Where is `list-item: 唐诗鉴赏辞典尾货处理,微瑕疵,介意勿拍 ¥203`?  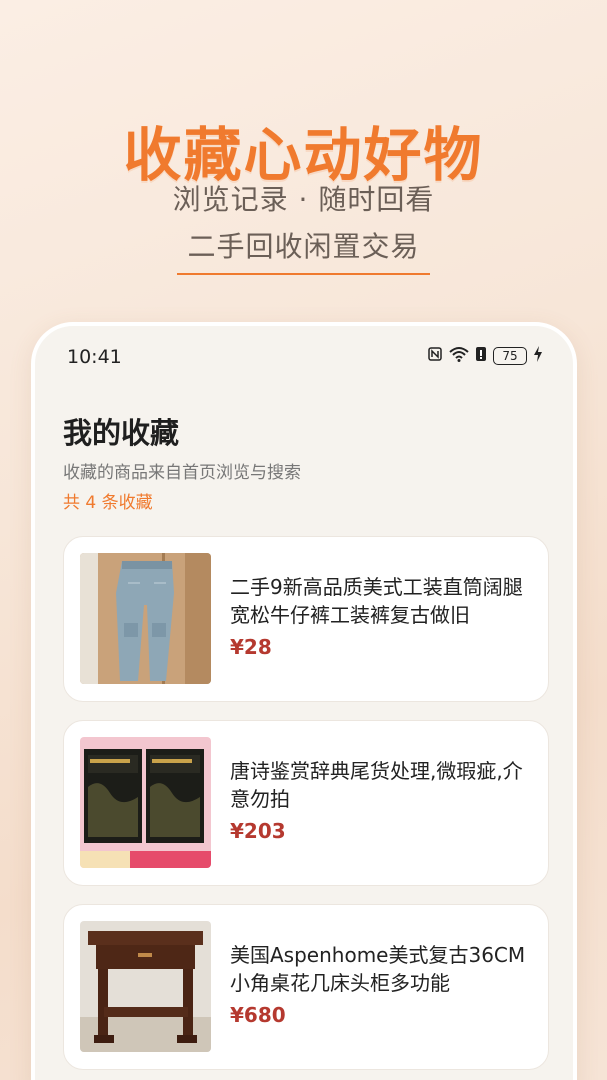 list-item: 唐诗鉴赏辞典尾货处理,微瑕疵,介意勿拍 ¥203 is located at coordinates (306, 803).